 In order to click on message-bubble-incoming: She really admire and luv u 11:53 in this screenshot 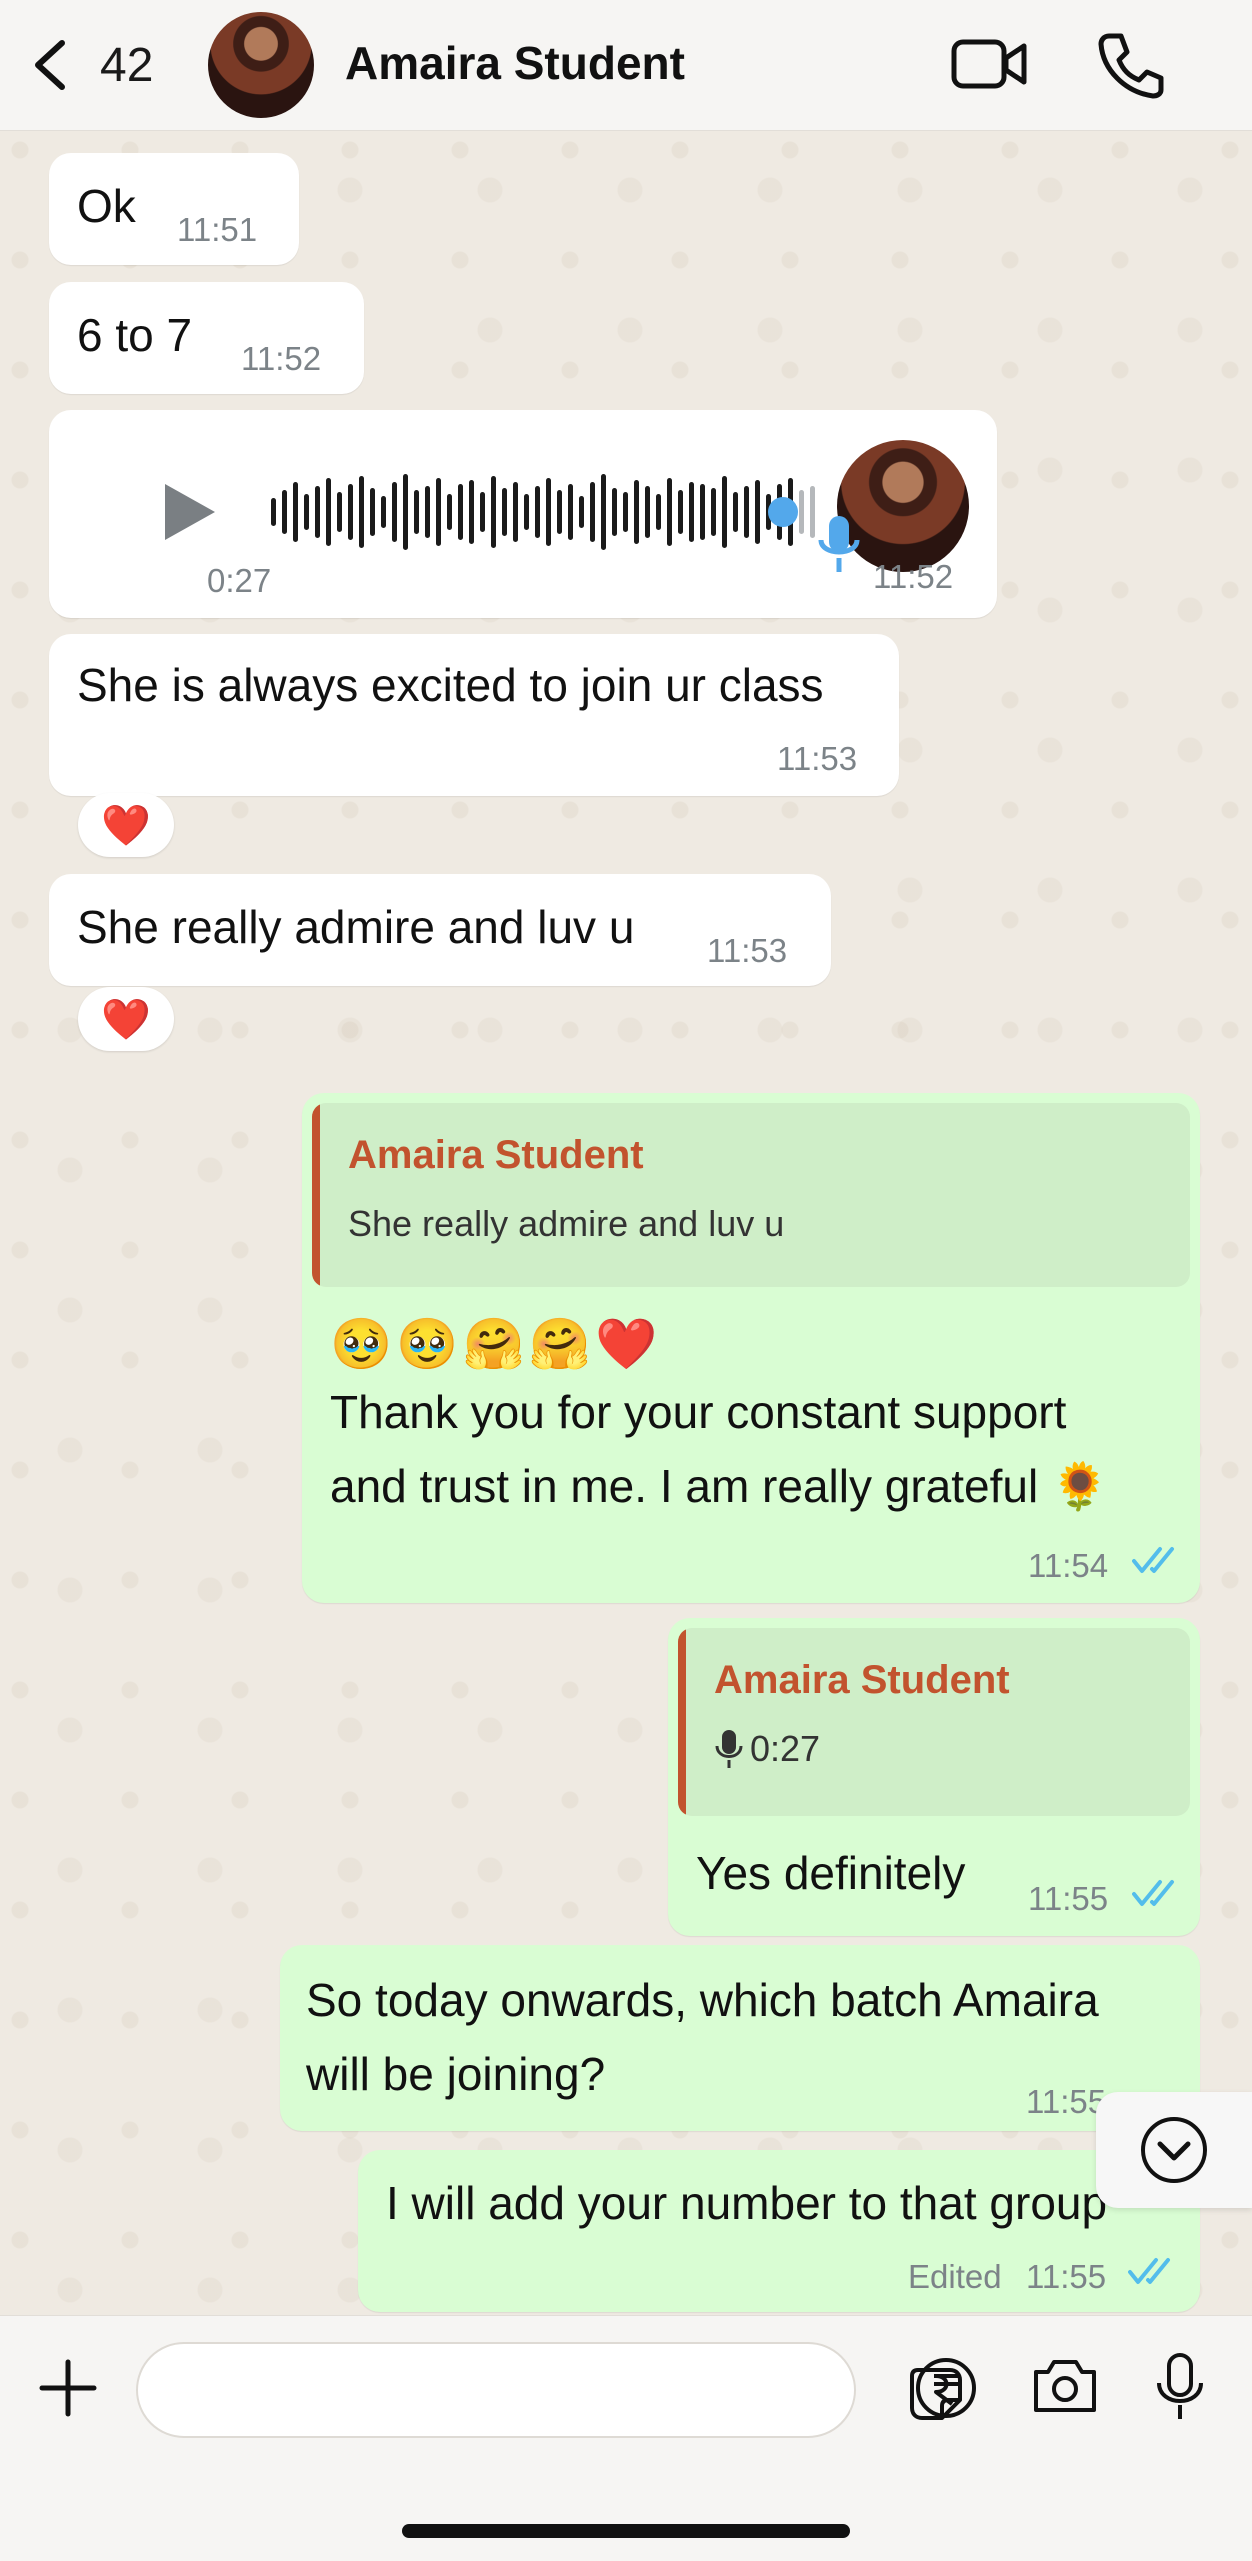, I will do `click(440, 930)`.